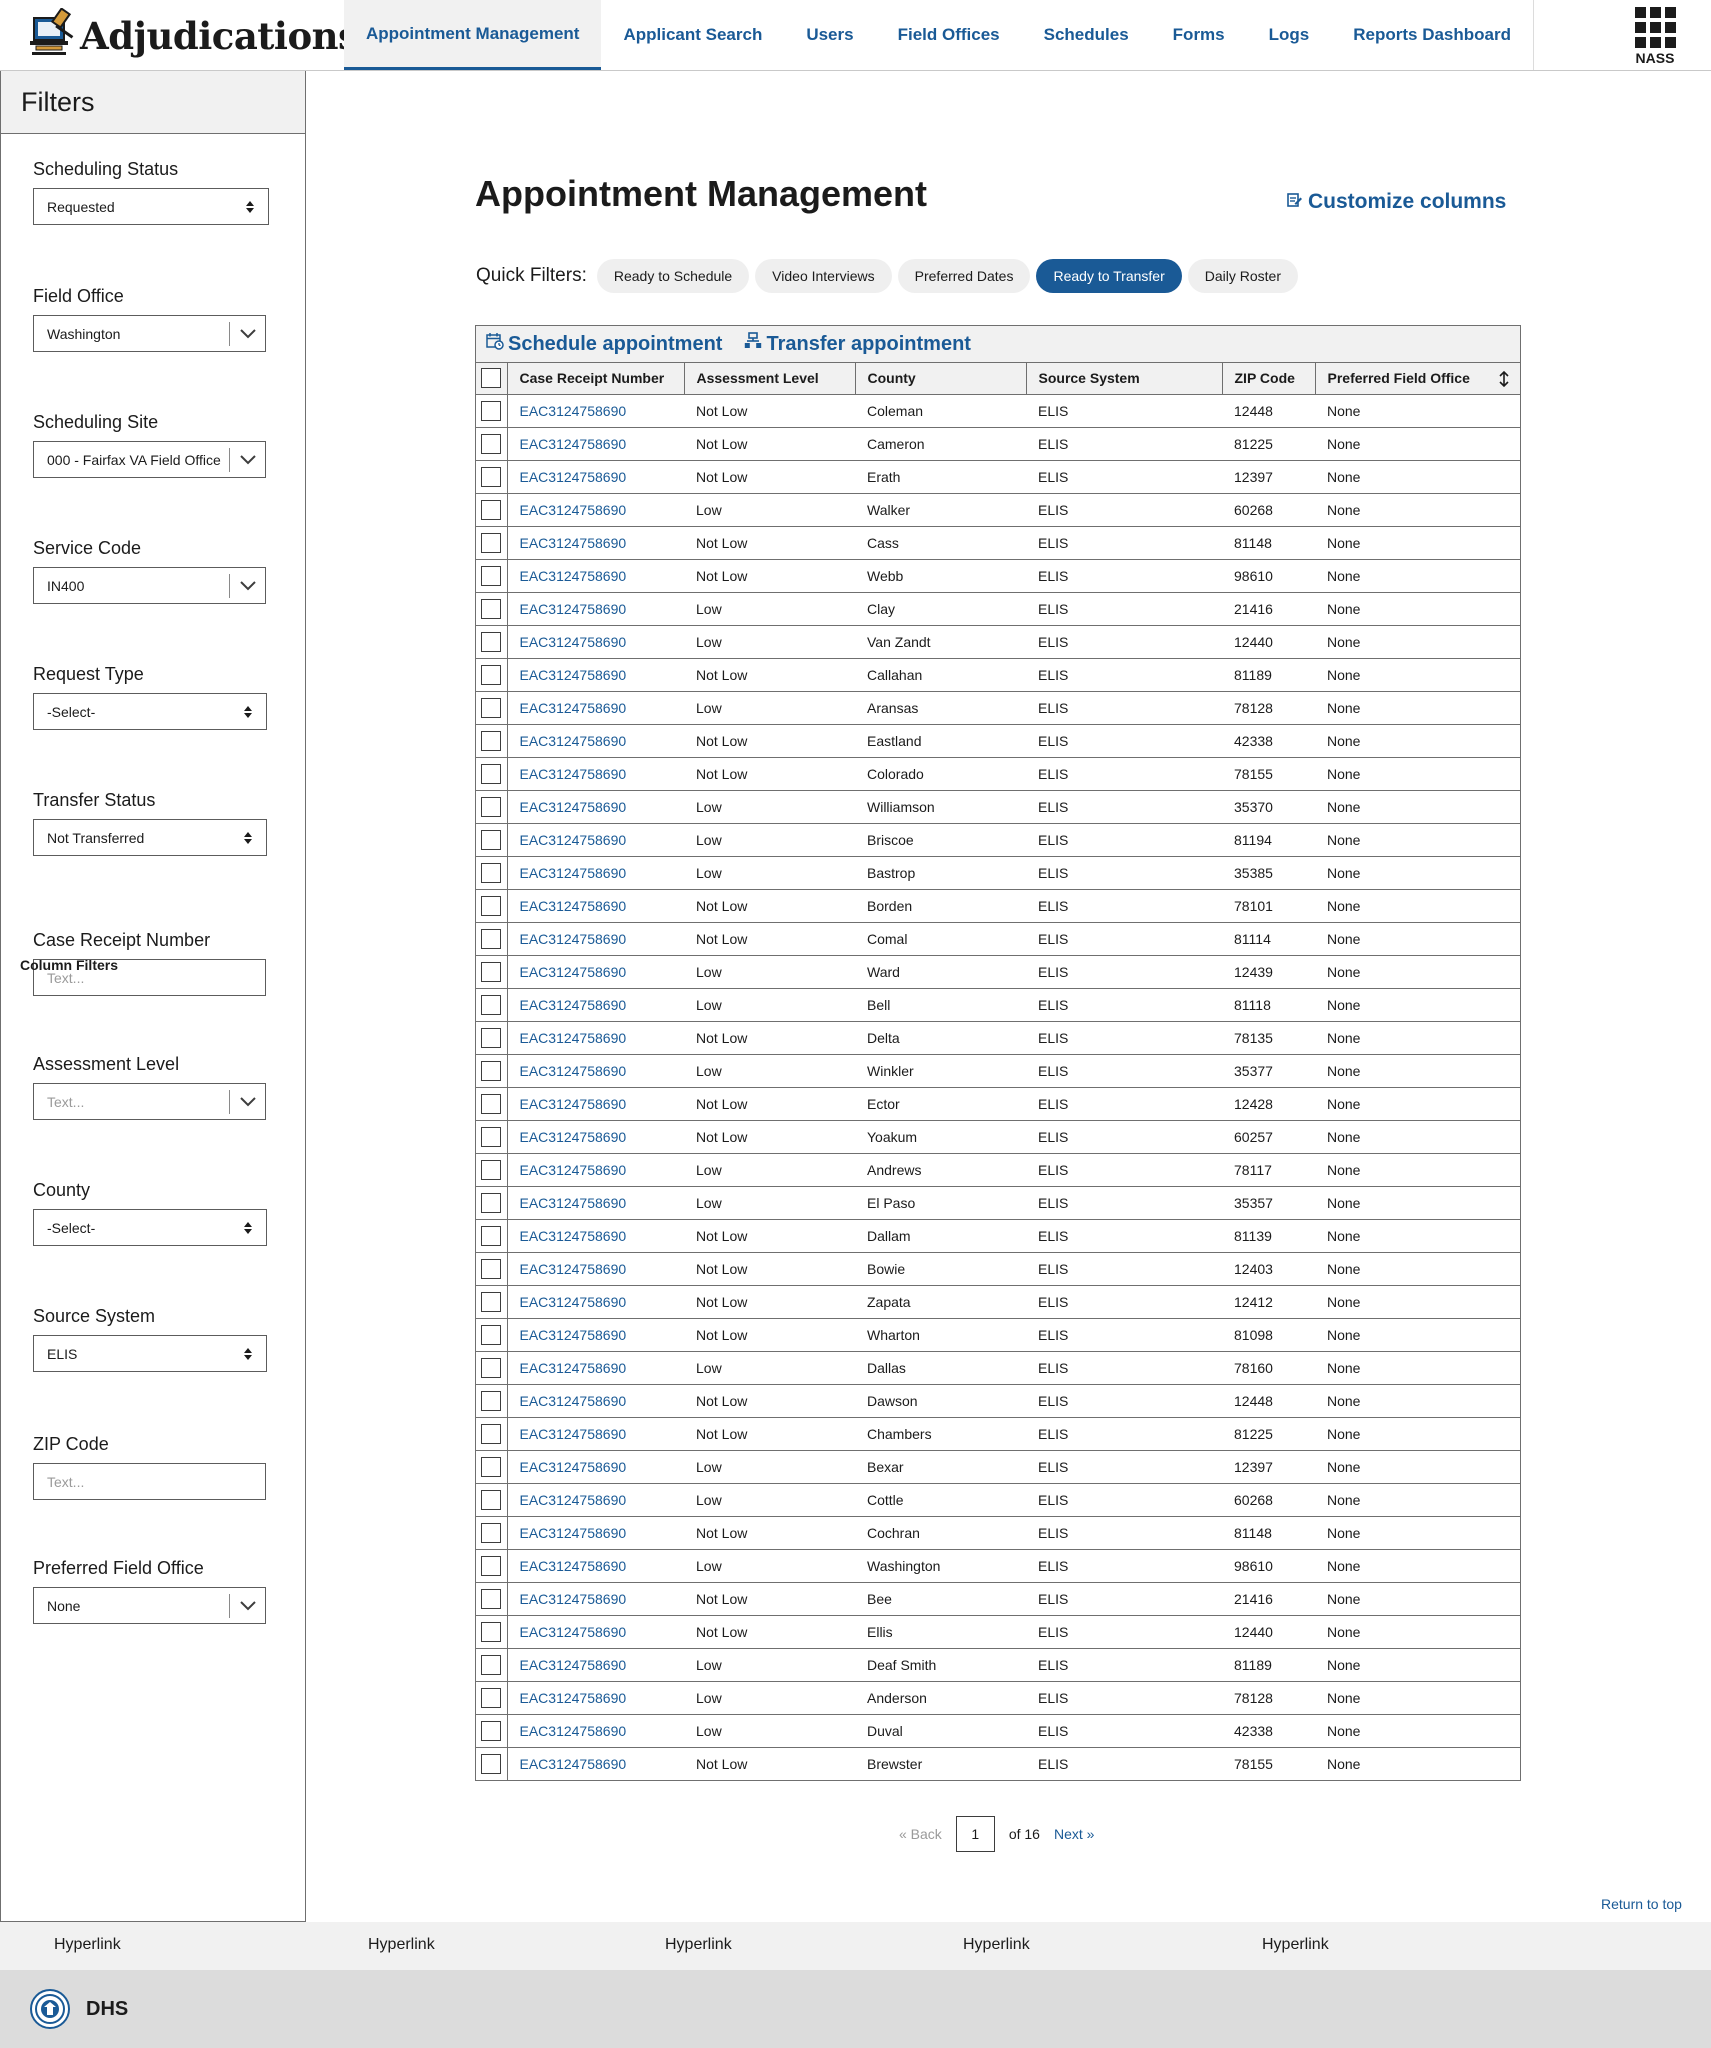 This screenshot has width=1711, height=2048. What do you see at coordinates (1289, 35) in the screenshot?
I see `nav-item-logs: Logs` at bounding box center [1289, 35].